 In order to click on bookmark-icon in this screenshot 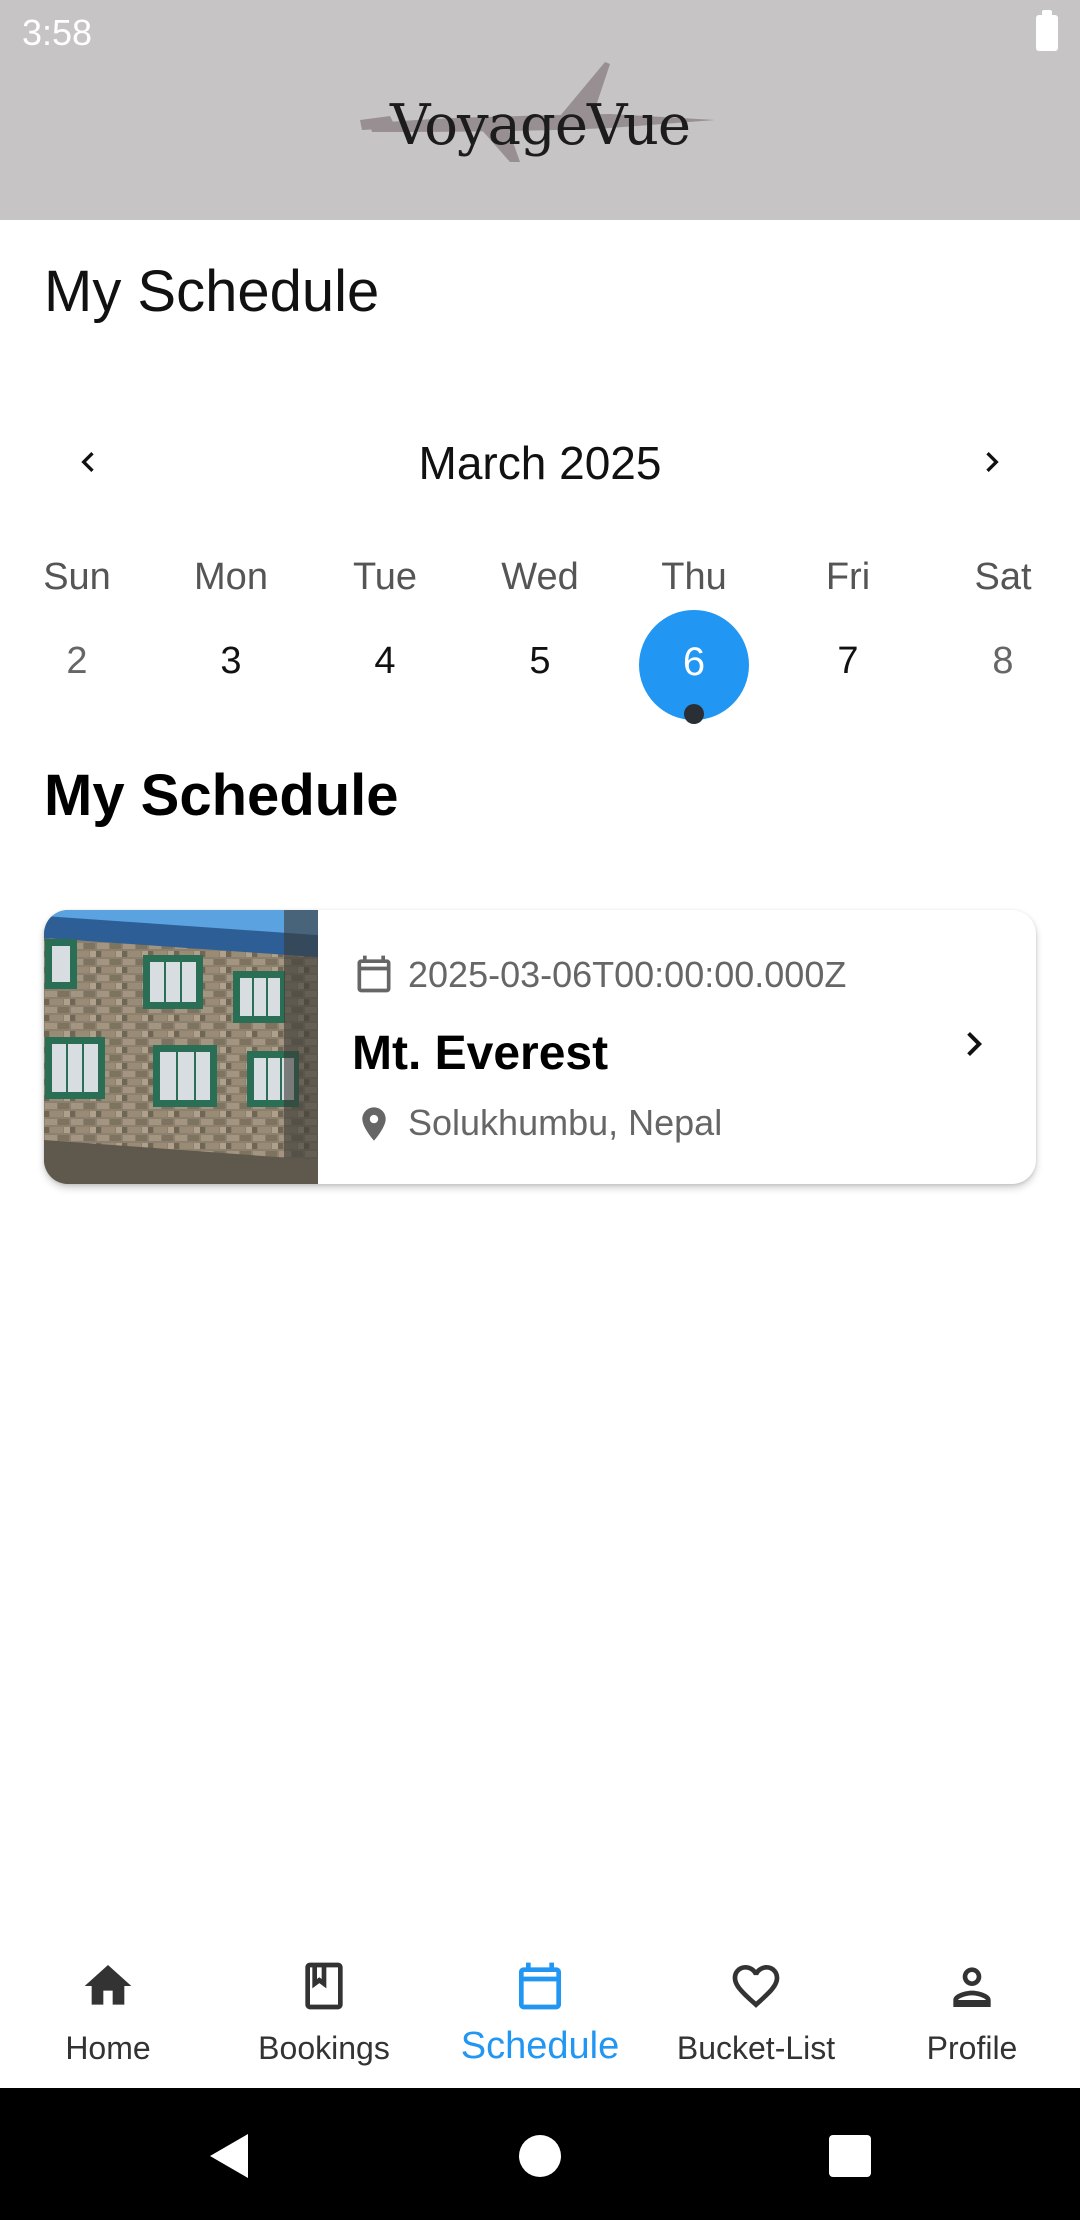, I will do `click(324, 1986)`.